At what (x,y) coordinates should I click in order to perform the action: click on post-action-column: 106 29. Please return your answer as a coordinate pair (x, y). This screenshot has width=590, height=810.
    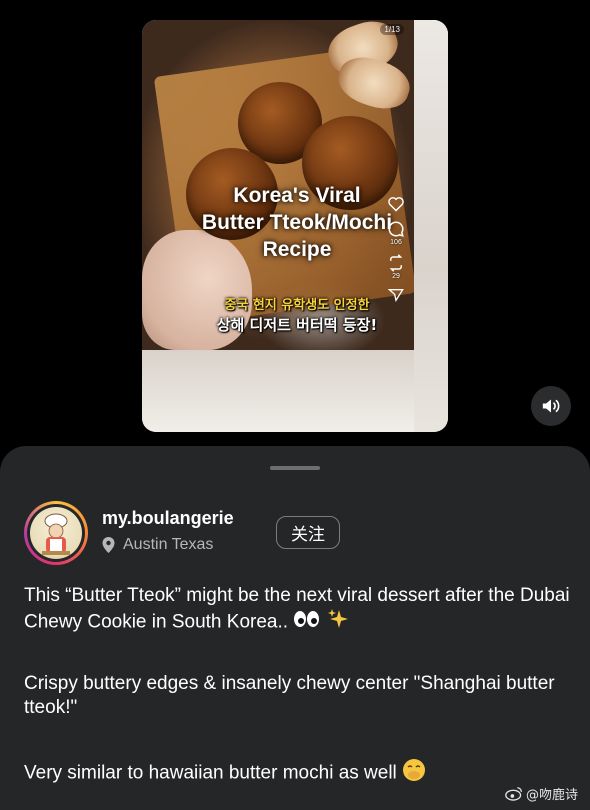
    Looking at the image, I should click on (396, 253).